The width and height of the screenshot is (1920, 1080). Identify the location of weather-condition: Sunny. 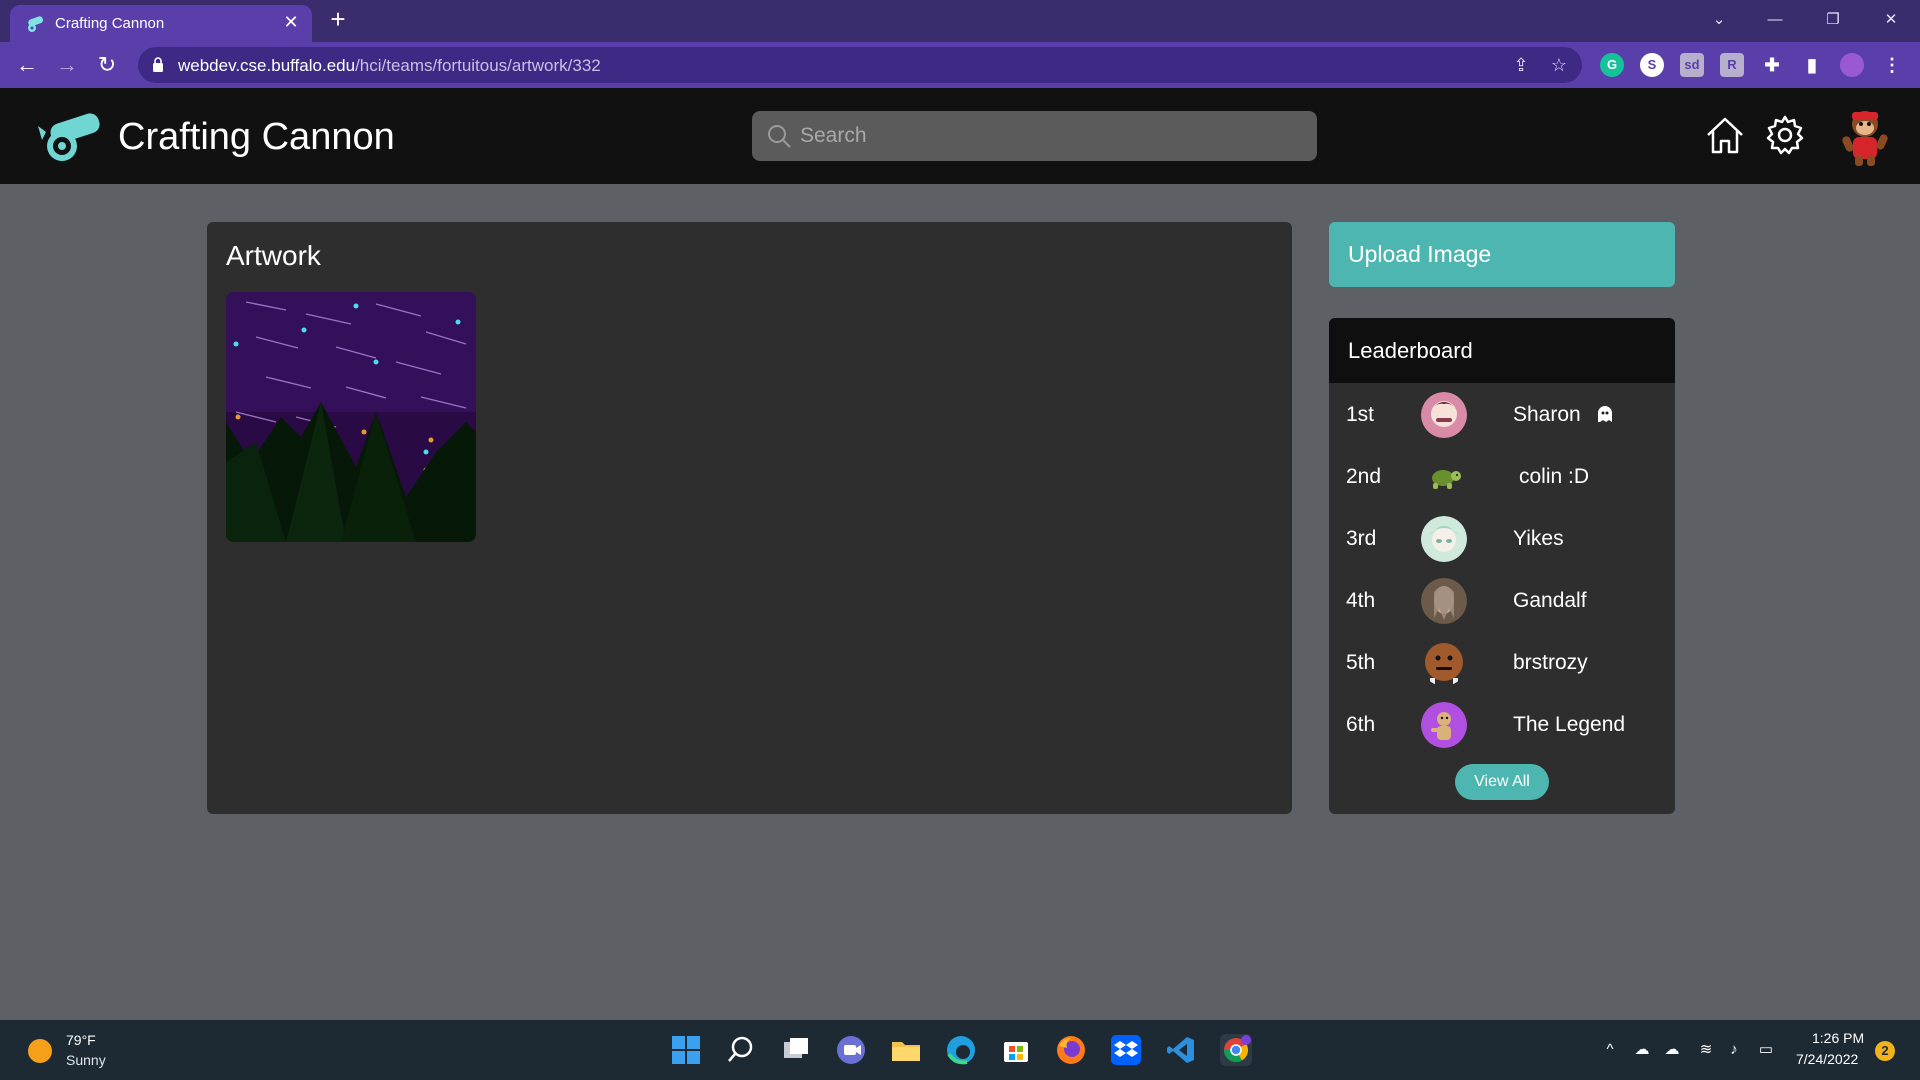
(86, 1060).